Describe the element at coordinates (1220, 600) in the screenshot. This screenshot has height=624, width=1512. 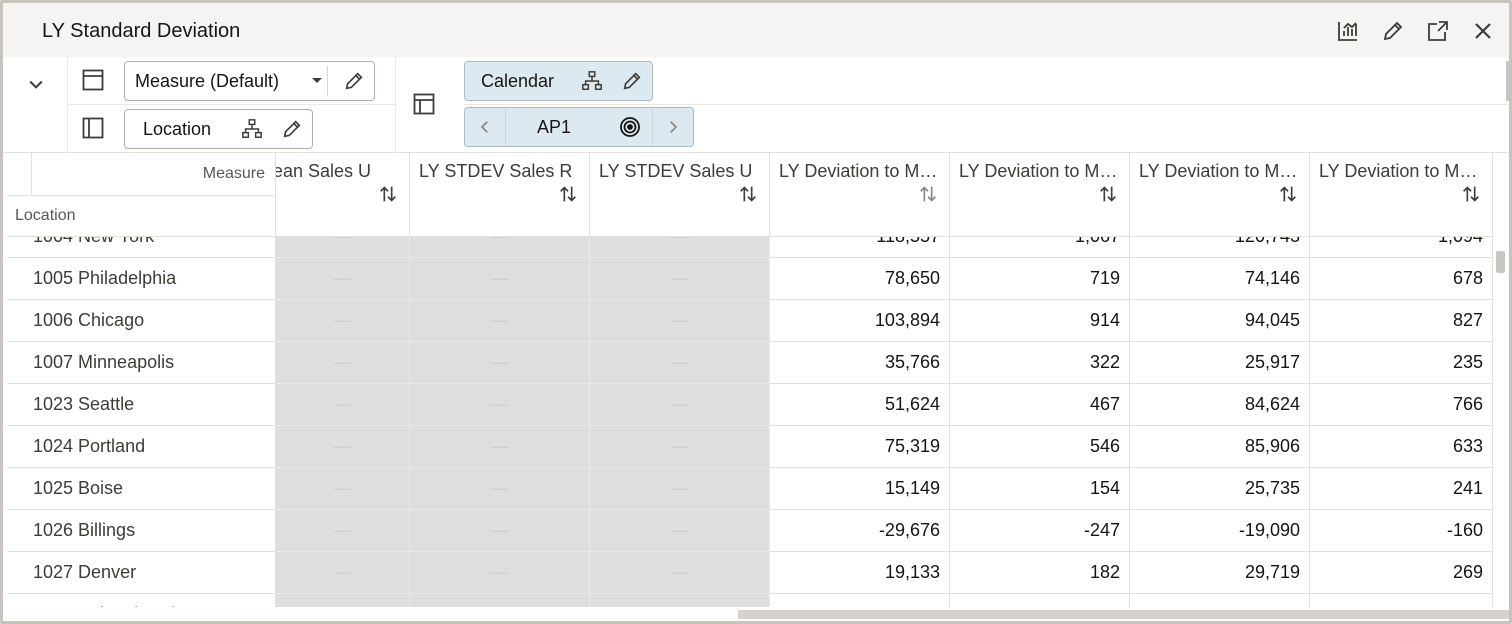
I see `data-cell: 77,934` at that location.